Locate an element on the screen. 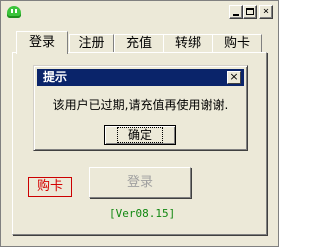 This screenshot has width=320, height=247. app-icon is located at coordinates (14, 12).